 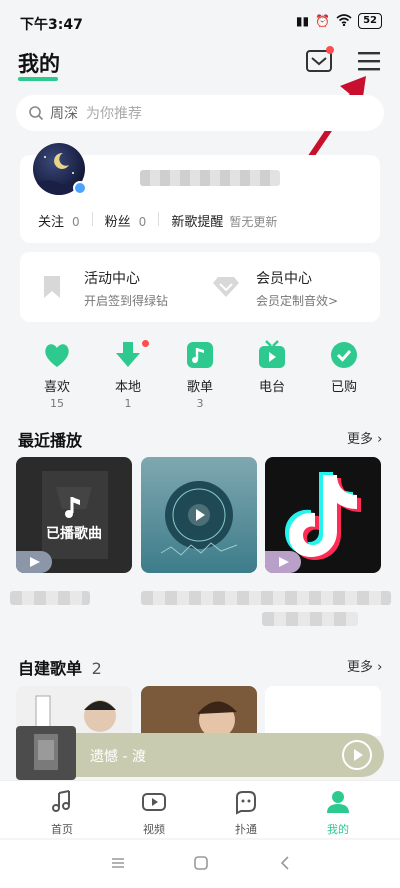 What do you see at coordinates (217, 718) in the screenshot?
I see `playlist-2-art` at bounding box center [217, 718].